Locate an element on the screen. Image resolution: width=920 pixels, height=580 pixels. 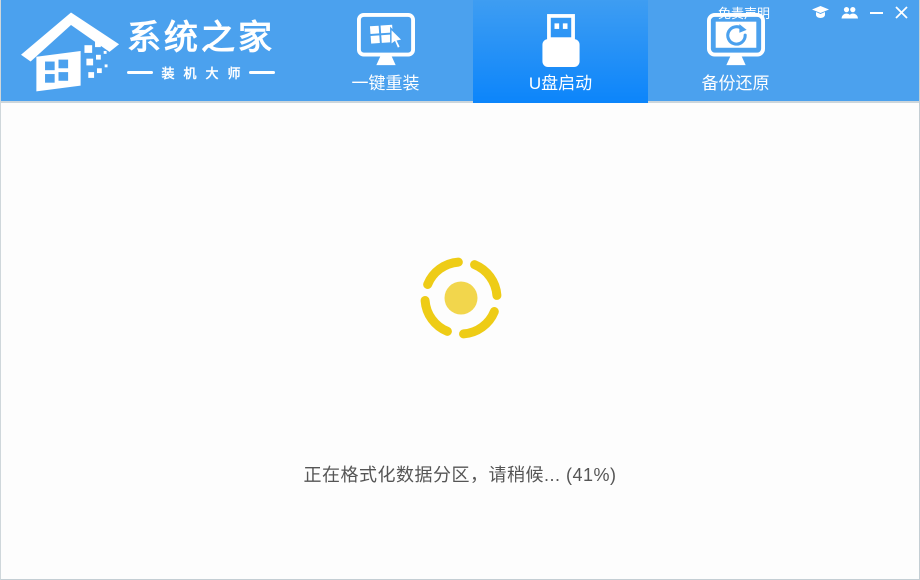
usb-drive-icon is located at coordinates (561, 41).